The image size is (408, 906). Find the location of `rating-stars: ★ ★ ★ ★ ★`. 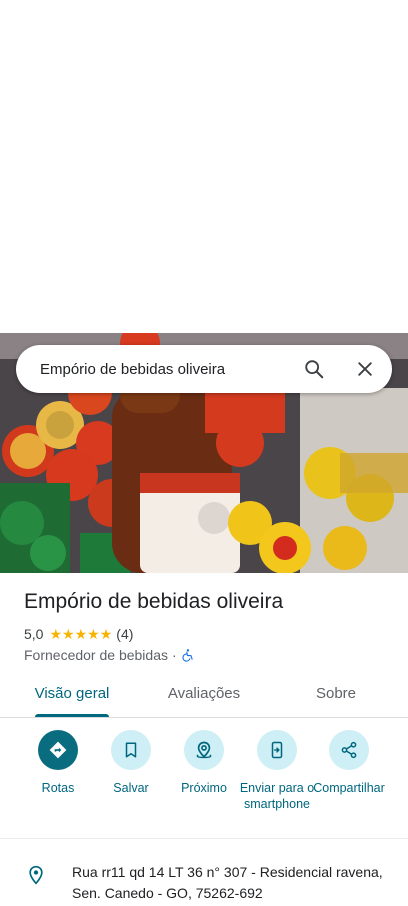

rating-stars: ★ ★ ★ ★ ★ is located at coordinates (80, 634).